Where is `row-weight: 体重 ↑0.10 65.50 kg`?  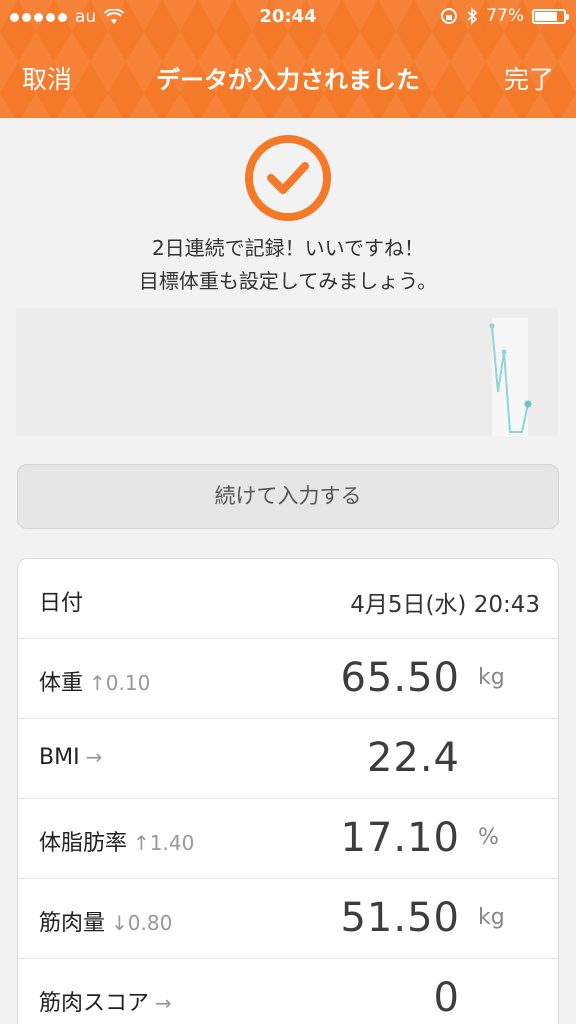
row-weight: 体重 ↑0.10 65.50 kg is located at coordinates (288, 679).